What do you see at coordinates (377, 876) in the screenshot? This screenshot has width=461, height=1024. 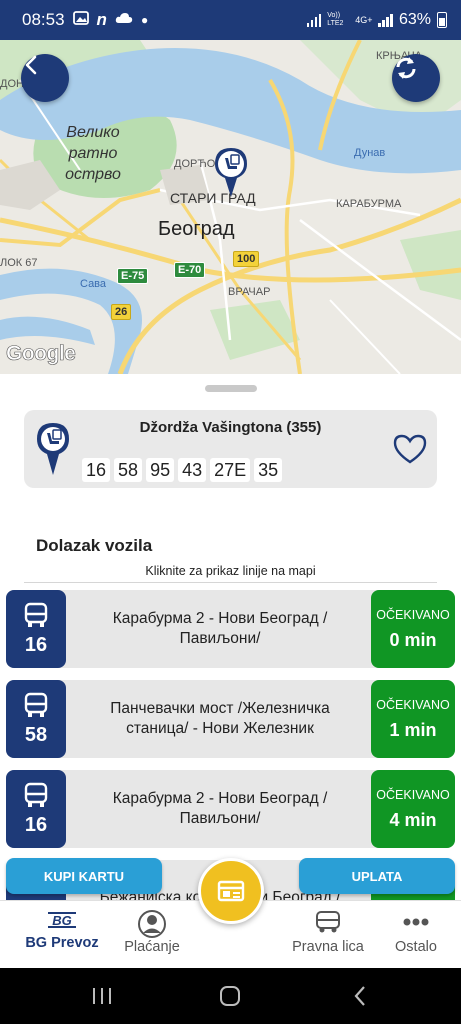 I see `payment-button: UPLATA` at bounding box center [377, 876].